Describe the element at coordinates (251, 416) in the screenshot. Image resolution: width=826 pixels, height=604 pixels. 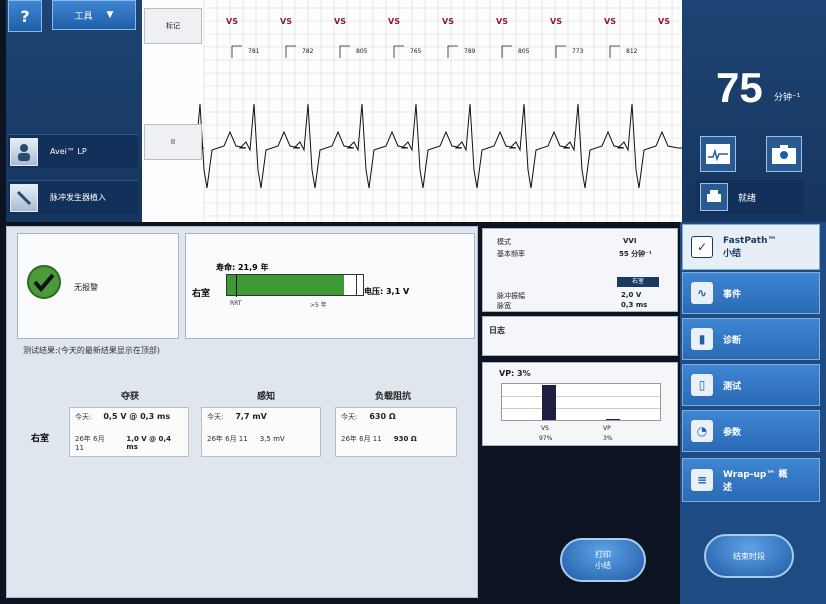
I see `sensing-today: 7,7 mV` at that location.